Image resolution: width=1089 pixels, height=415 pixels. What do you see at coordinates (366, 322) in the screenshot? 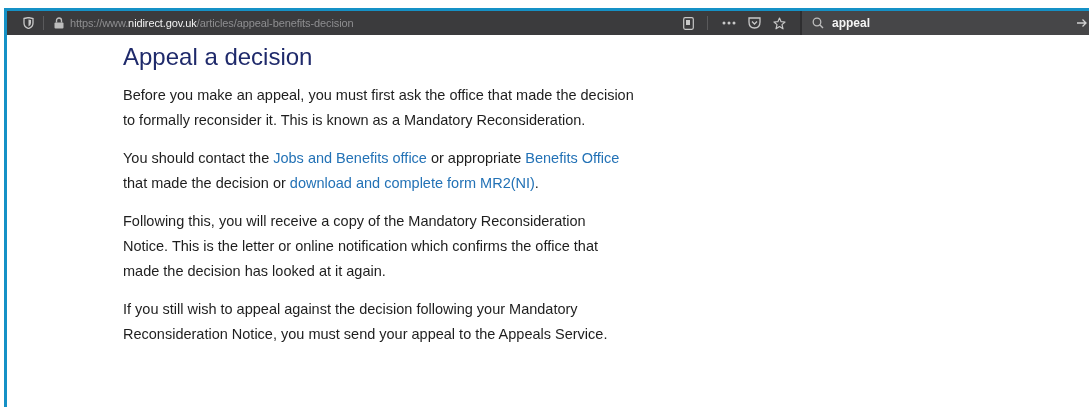
I see `paragraph: If you still wish to appeal against the decision following your Mandatory Reconsideration Notice, you must send your appeal to the Appeals Service.` at bounding box center [366, 322].